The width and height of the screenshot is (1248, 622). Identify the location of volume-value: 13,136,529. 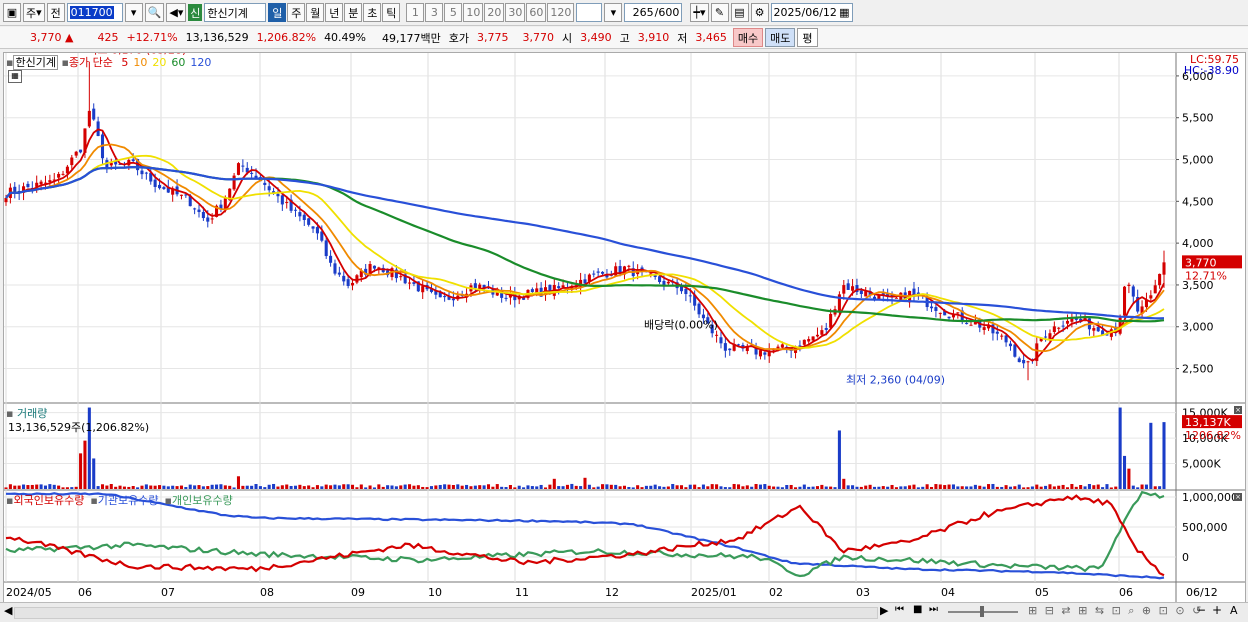
(217, 37).